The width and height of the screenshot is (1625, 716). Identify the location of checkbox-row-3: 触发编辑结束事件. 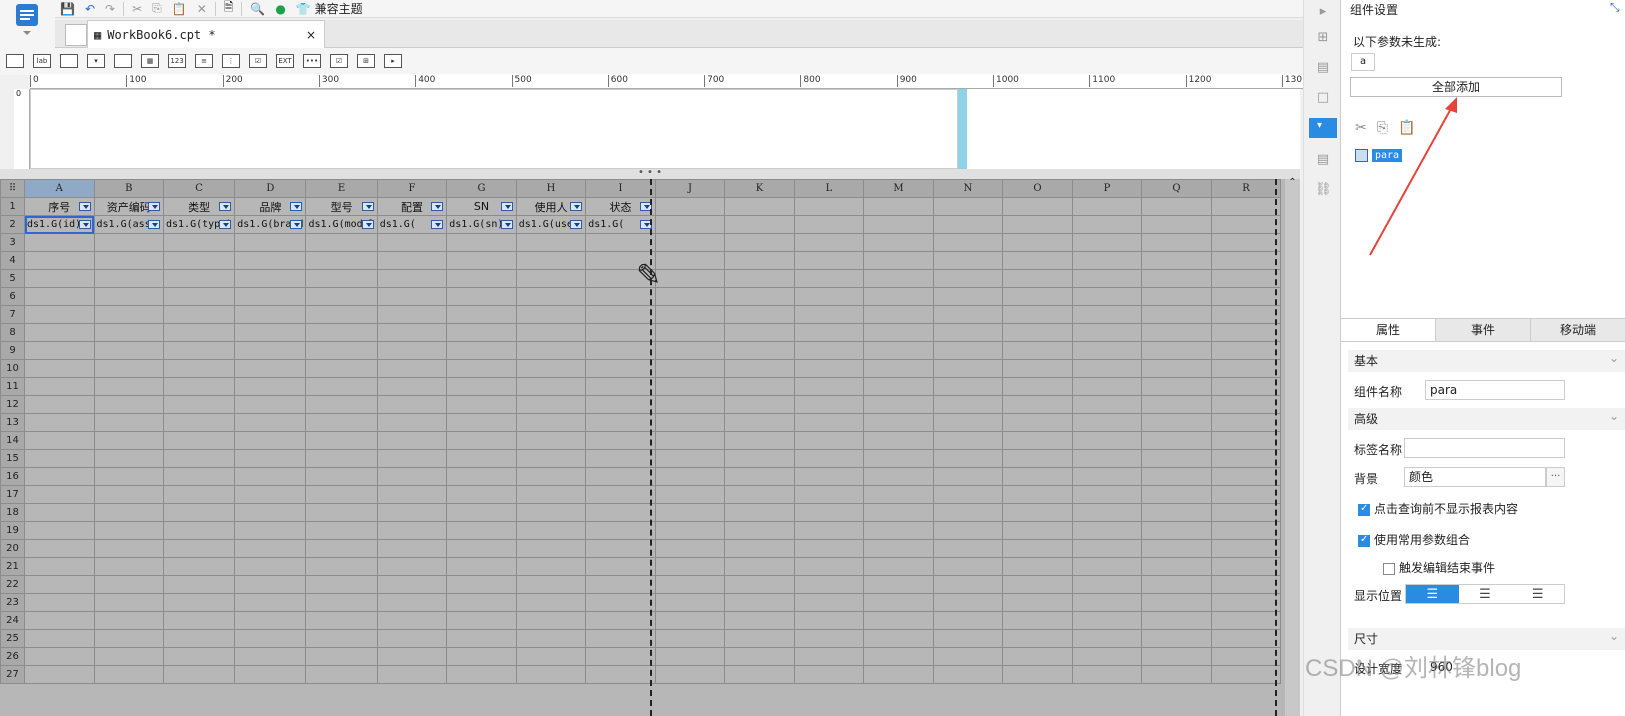
(1439, 567).